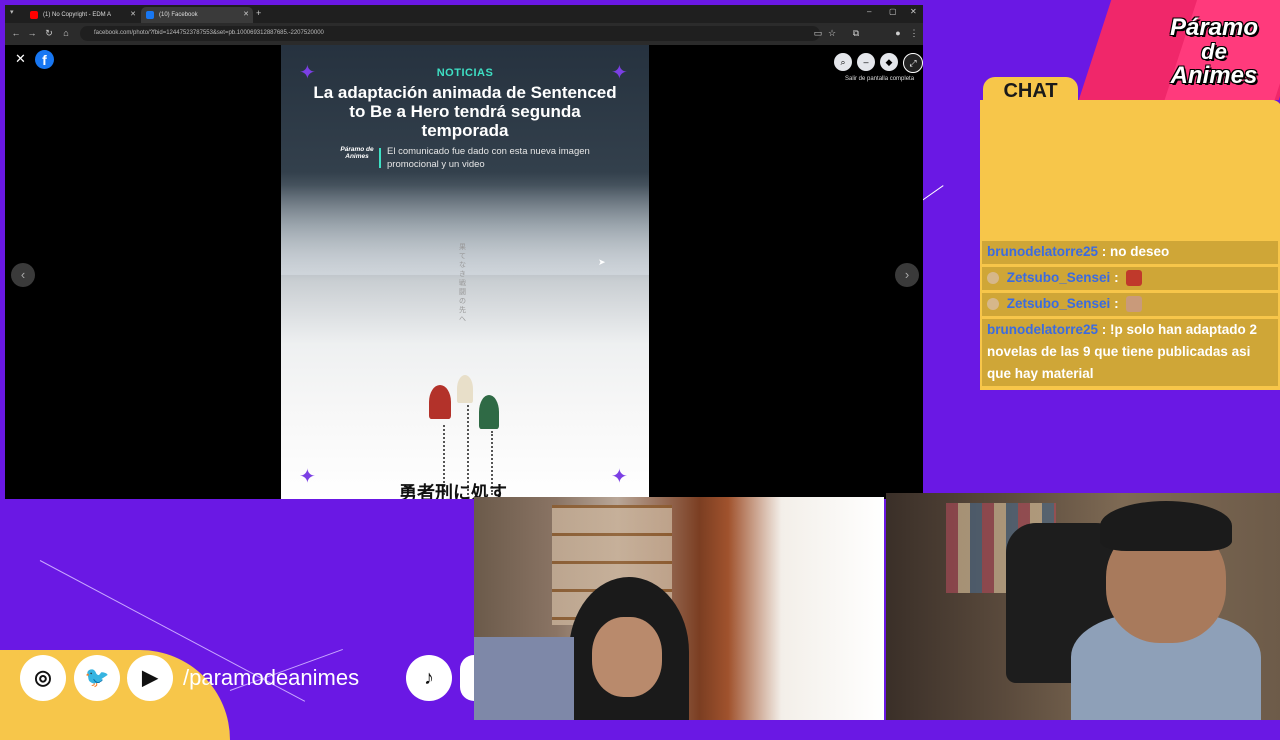 This screenshot has width=1280, height=740. I want to click on new-tab-icon: +, so click(258, 13).